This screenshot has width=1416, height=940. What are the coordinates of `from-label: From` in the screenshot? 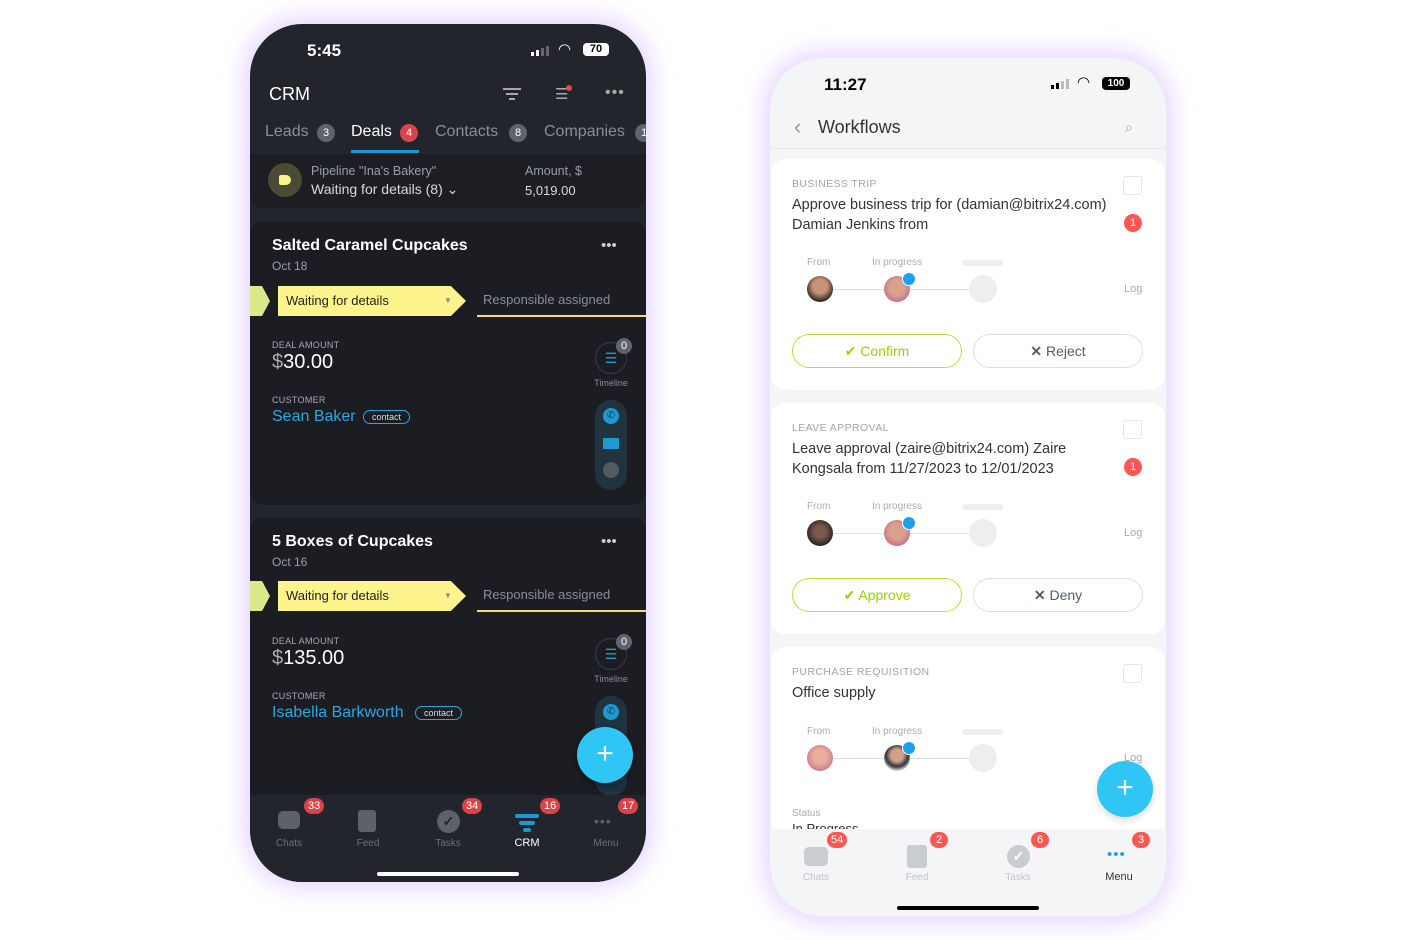 It's located at (819, 731).